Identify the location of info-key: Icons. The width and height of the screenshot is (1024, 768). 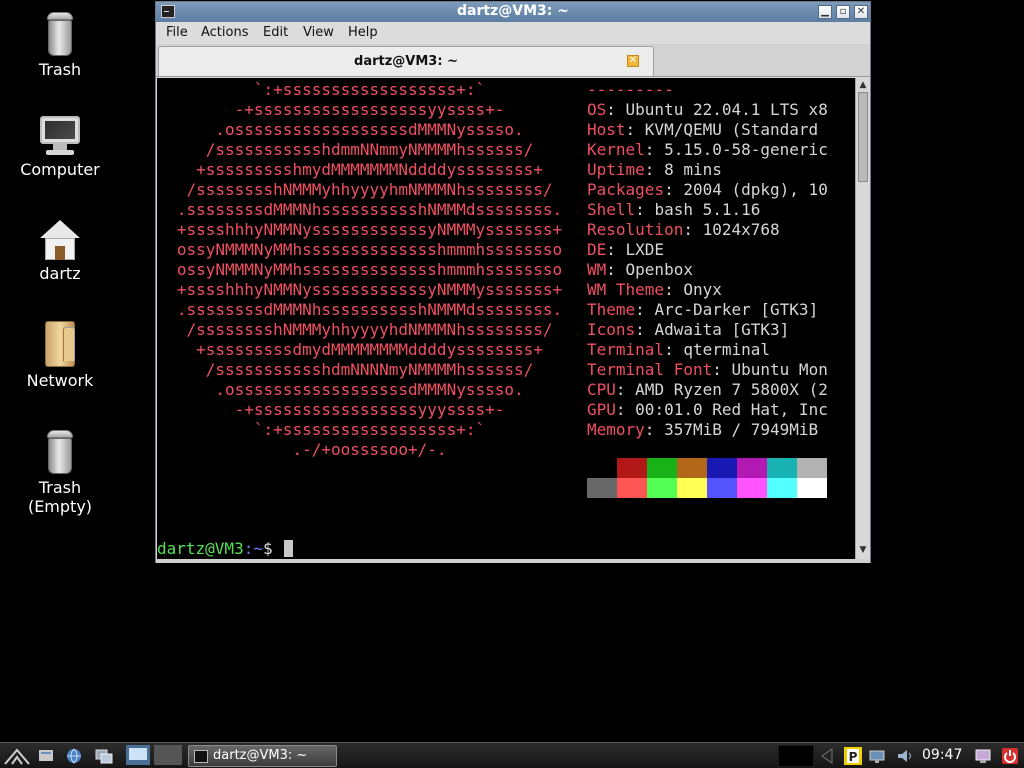
(611, 329).